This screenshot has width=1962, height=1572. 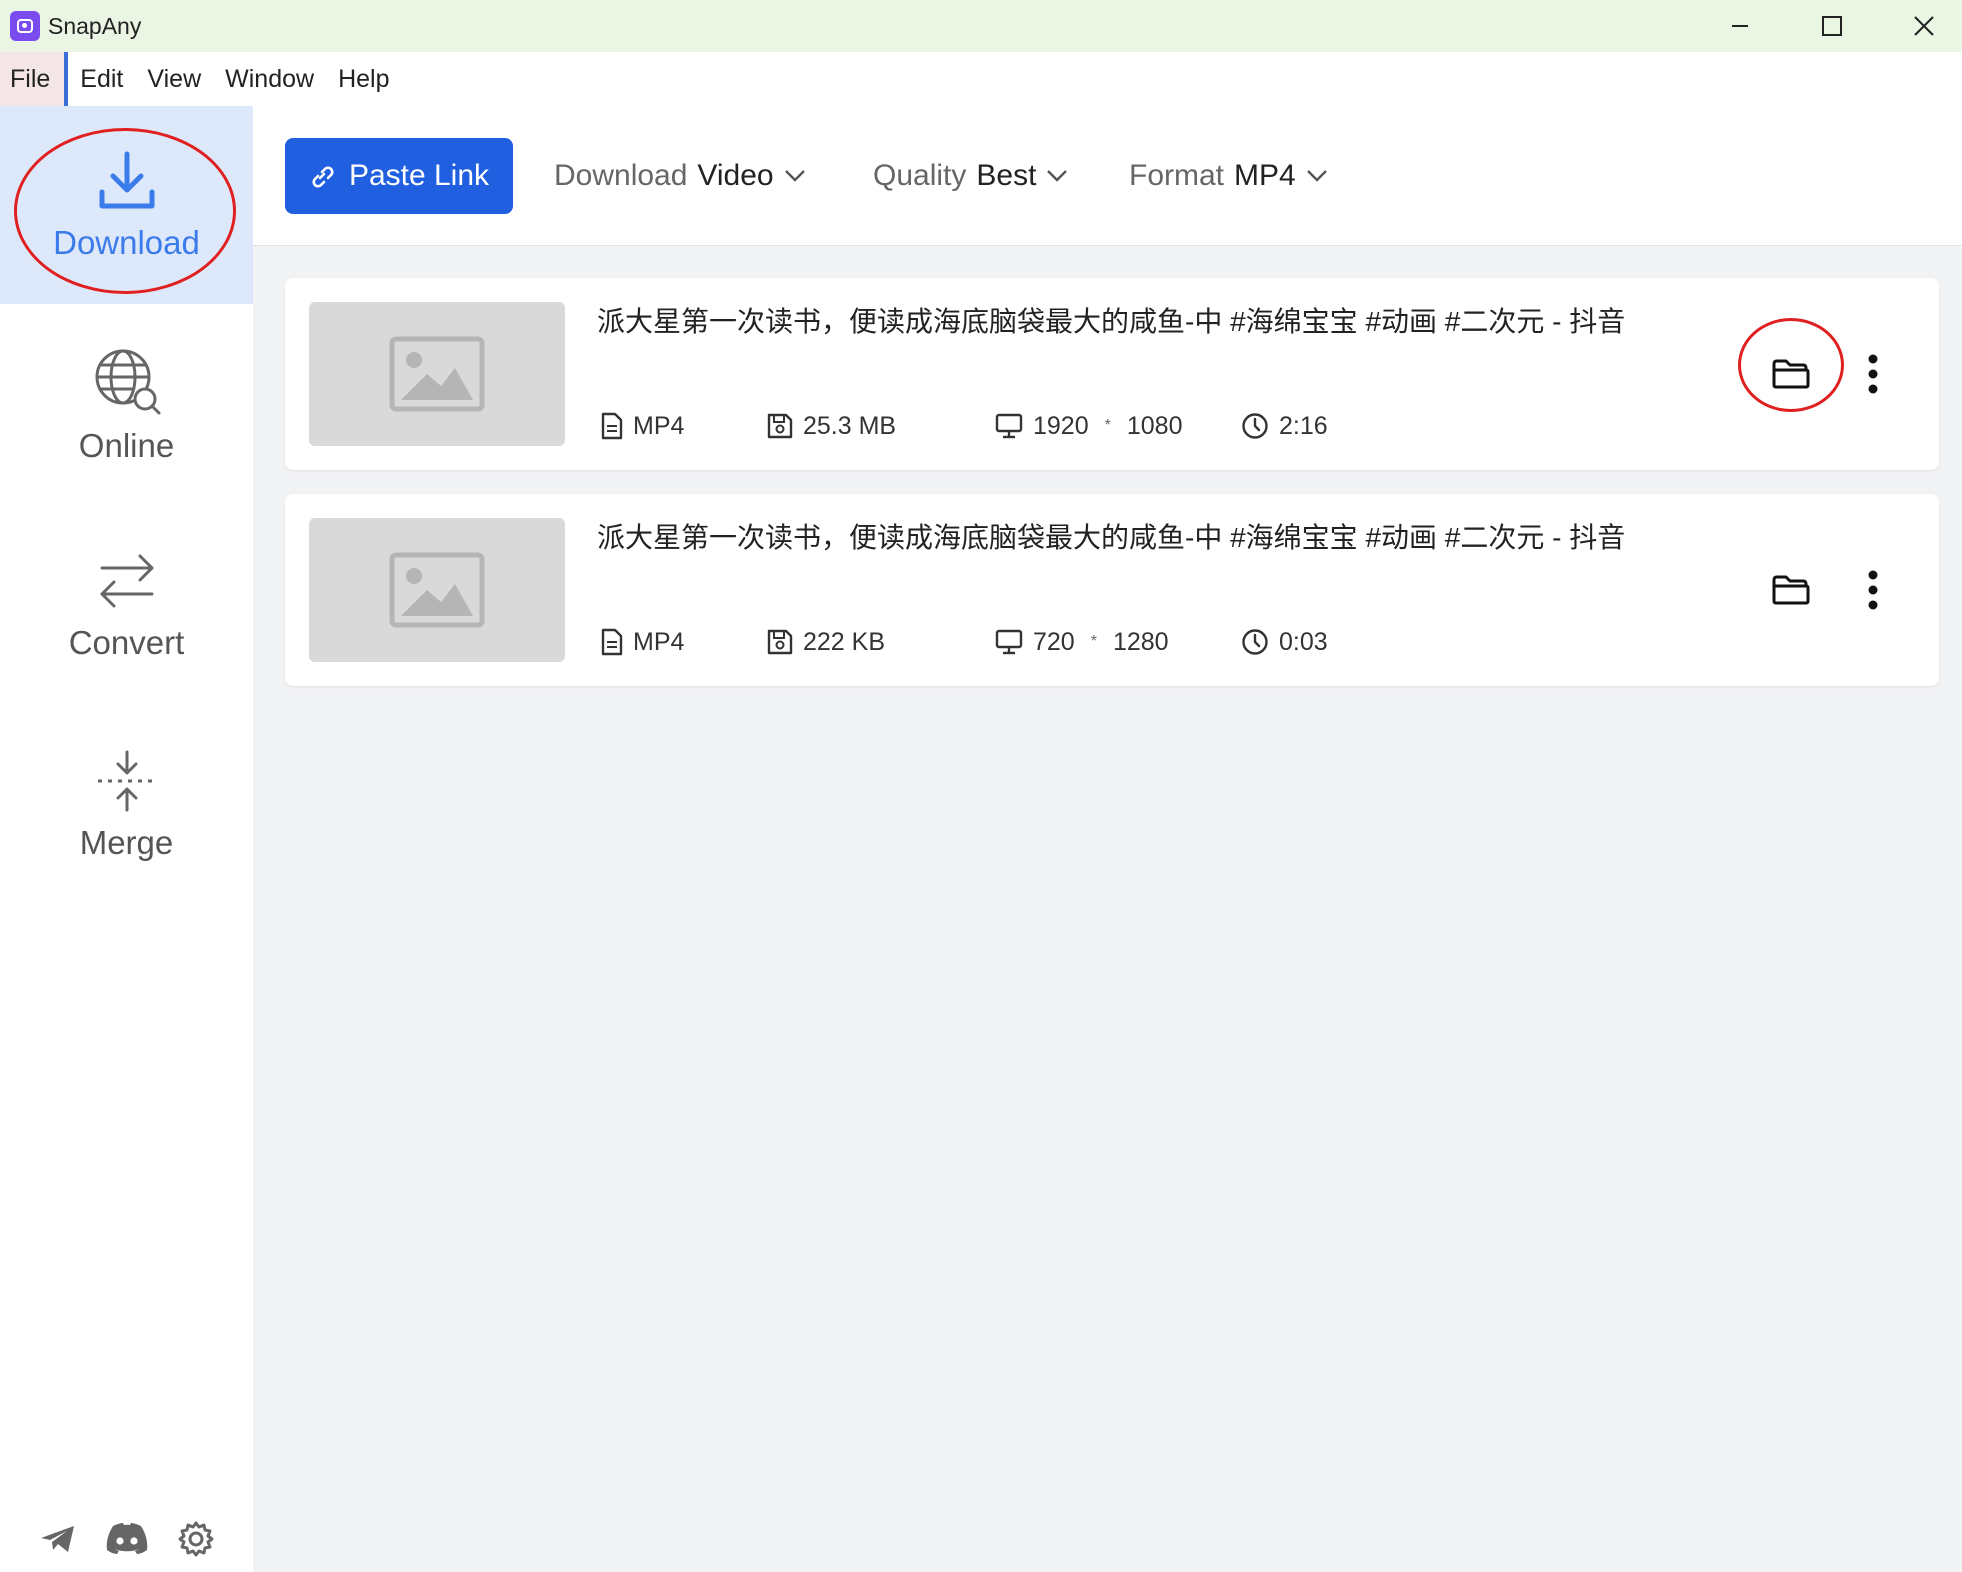 What do you see at coordinates (850, 425) in the screenshot?
I see `size-value: 25.3 MB` at bounding box center [850, 425].